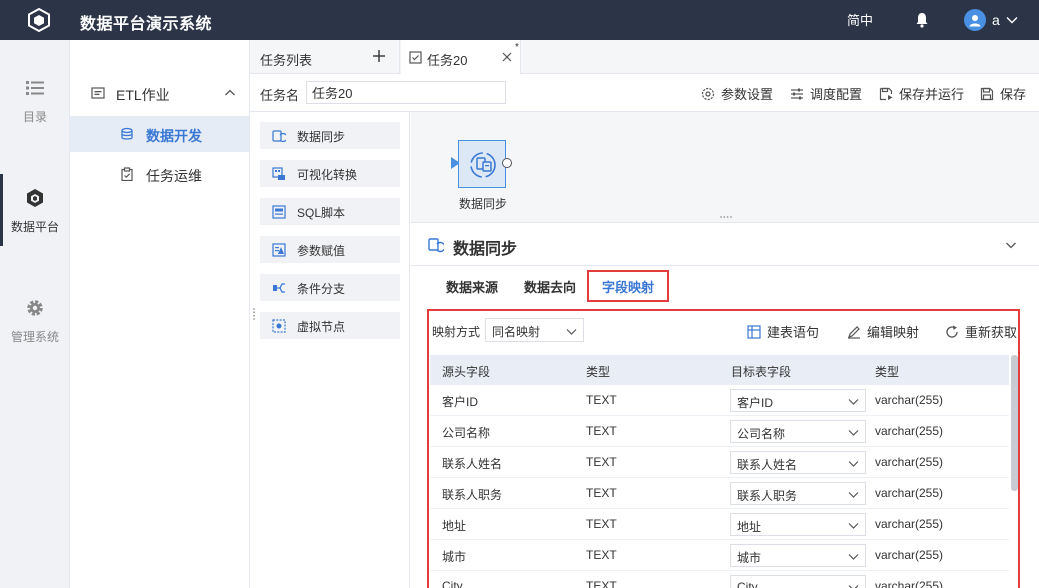 This screenshot has height=588, width=1039. Describe the element at coordinates (485, 249) in the screenshot. I see `panel-title: 数据同步` at that location.